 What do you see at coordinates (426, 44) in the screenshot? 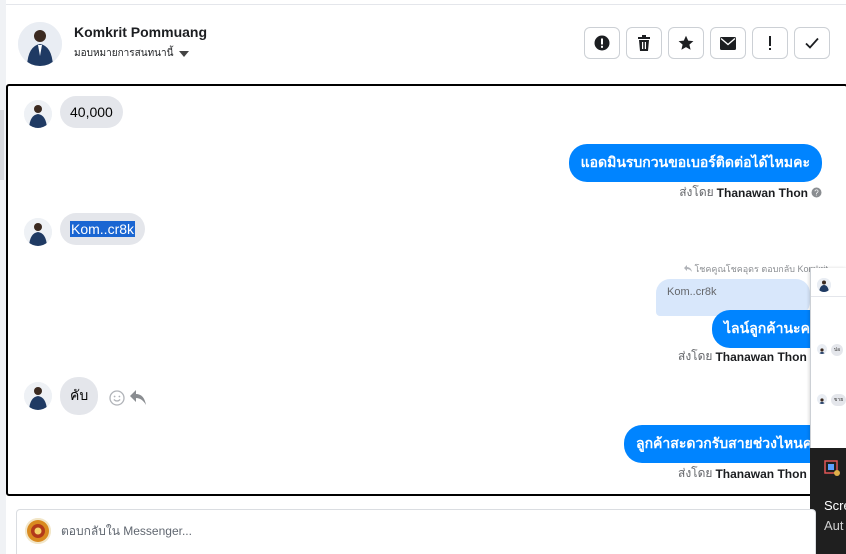
I see `conversation-header: Komkrit Pommuang มอบหมายการสนทนานี้` at bounding box center [426, 44].